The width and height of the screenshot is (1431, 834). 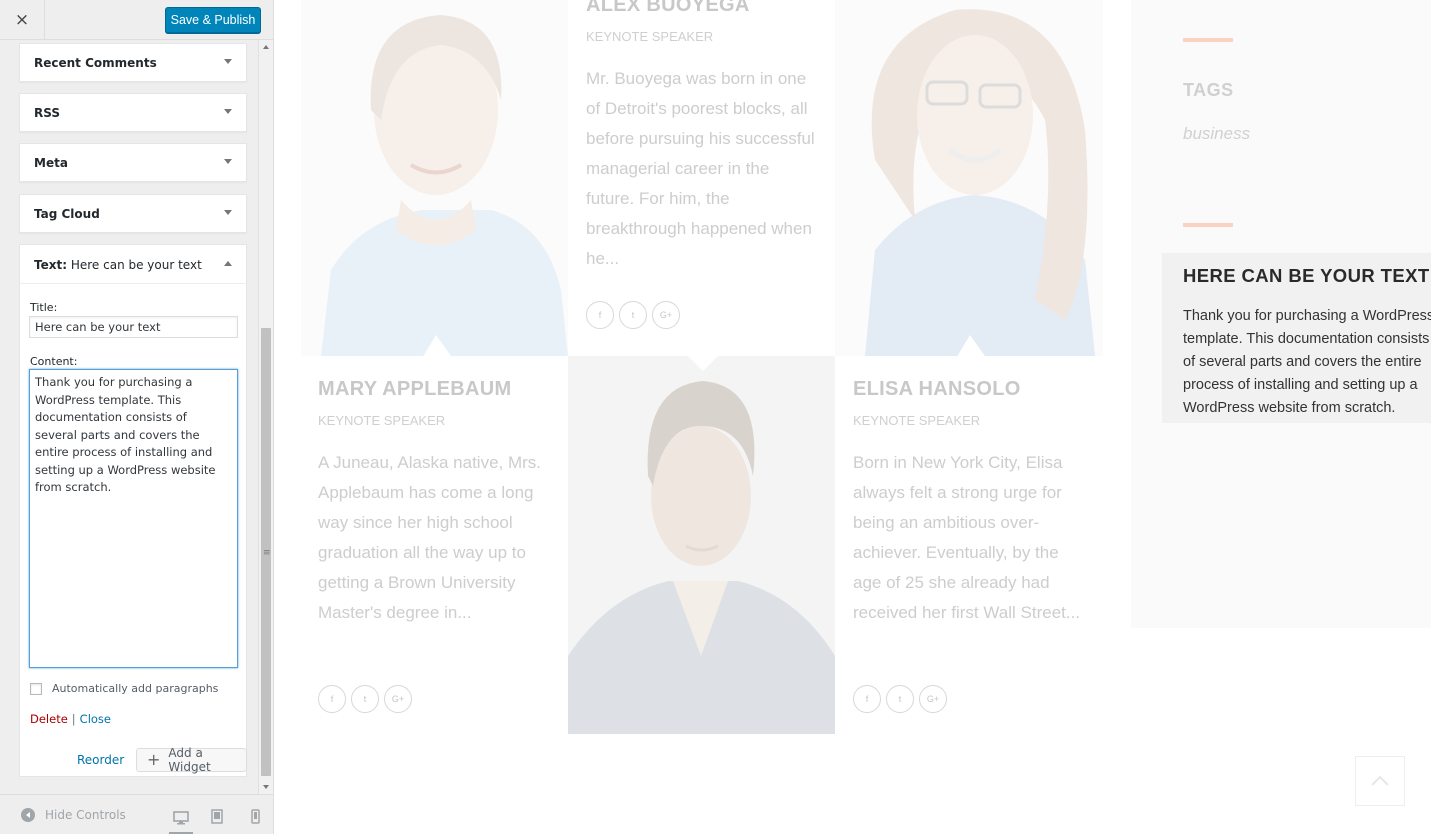 I want to click on collapse-arrow-icon, so click(x=228, y=263).